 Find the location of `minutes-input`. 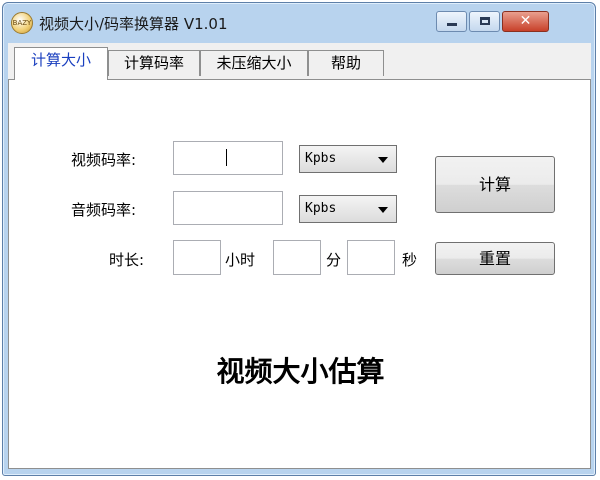

minutes-input is located at coordinates (297, 257).